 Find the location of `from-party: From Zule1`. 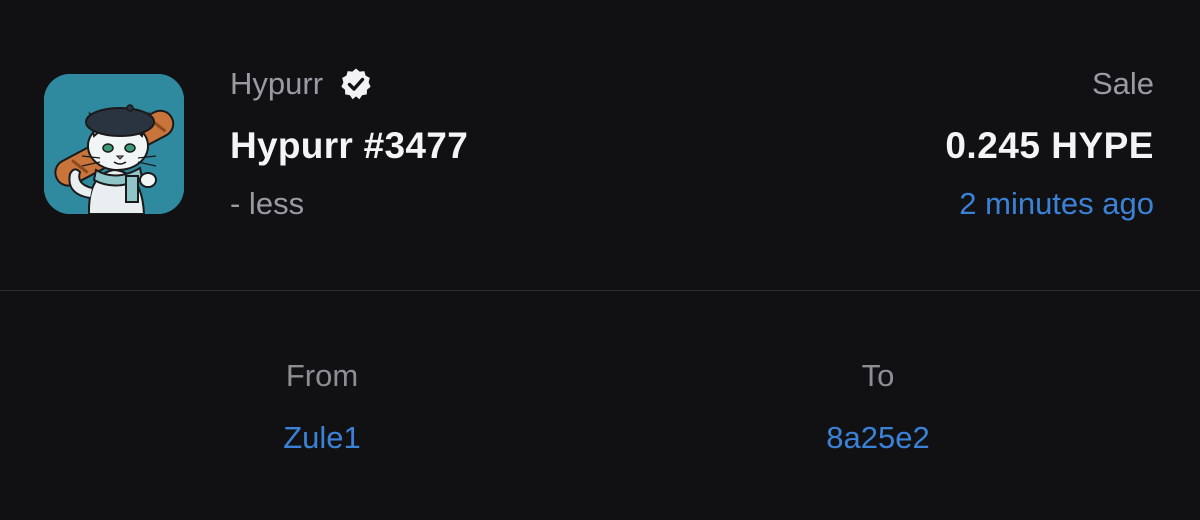

from-party: From Zule1 is located at coordinates (322, 407).